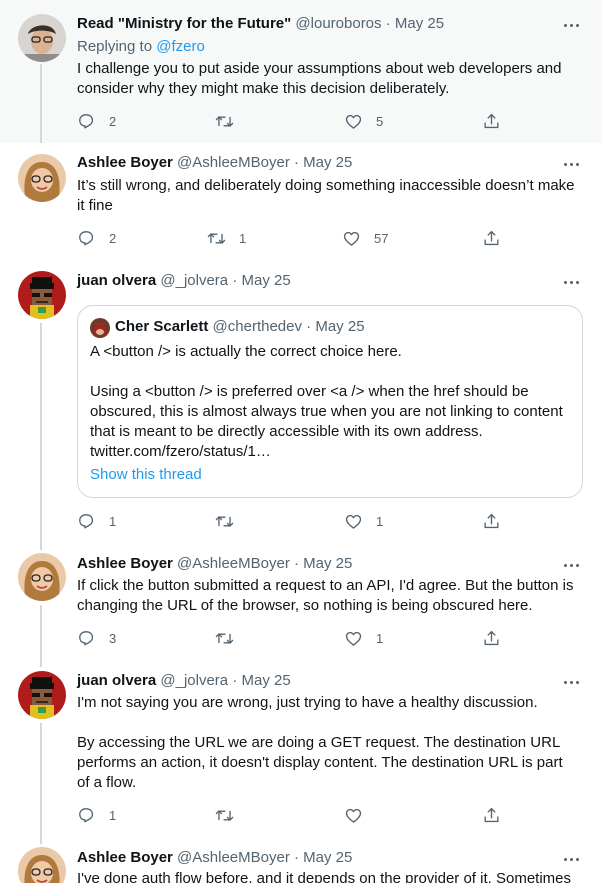 The width and height of the screenshot is (602, 883). I want to click on quoted-author-name: Cher Scarlett, so click(162, 326).